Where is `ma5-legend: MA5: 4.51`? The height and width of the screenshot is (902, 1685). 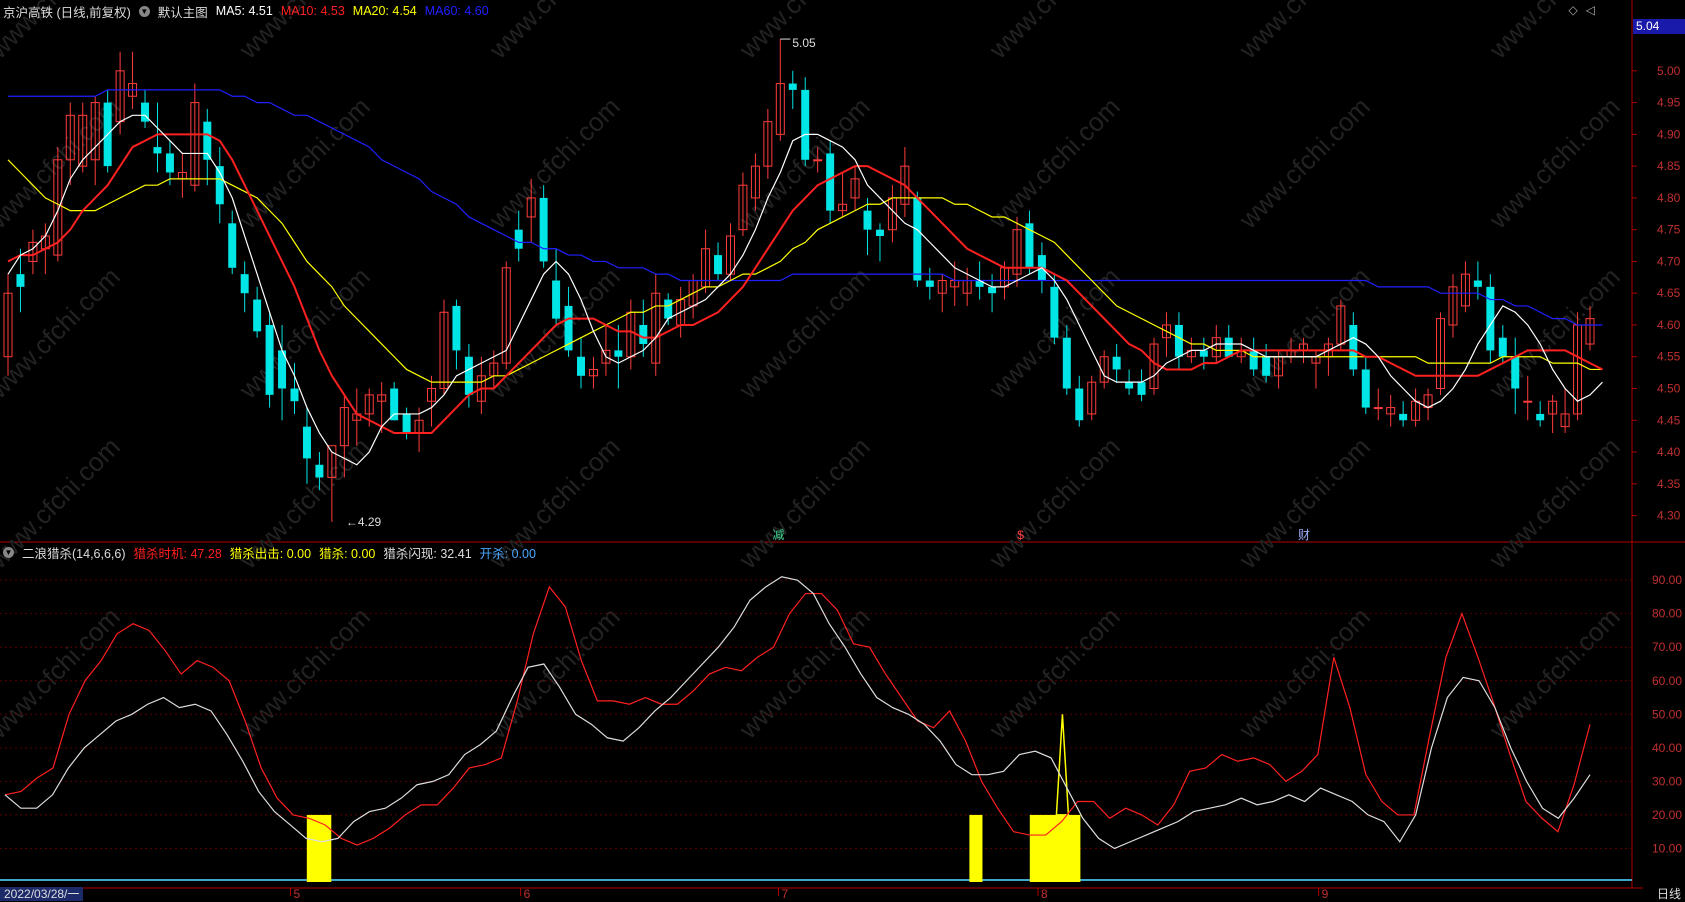
ma5-legend: MA5: 4.51 is located at coordinates (244, 11).